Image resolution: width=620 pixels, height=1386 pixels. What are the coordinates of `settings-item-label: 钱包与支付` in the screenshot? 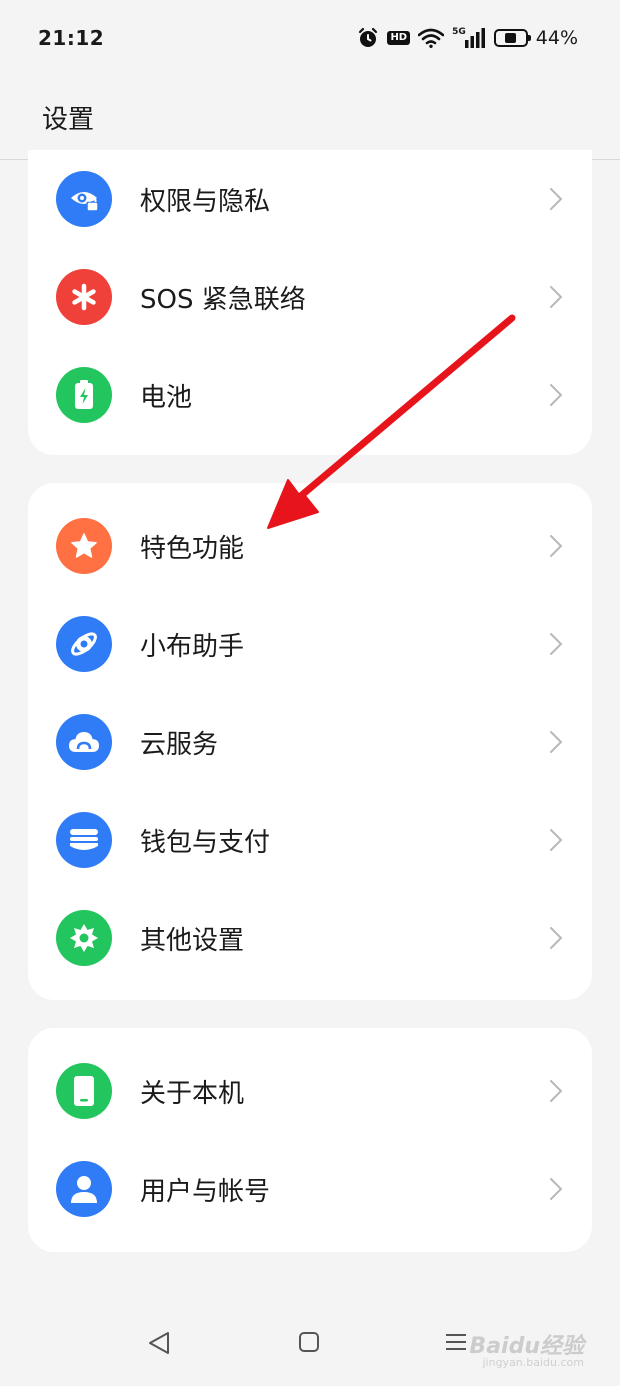 It's located at (205, 842).